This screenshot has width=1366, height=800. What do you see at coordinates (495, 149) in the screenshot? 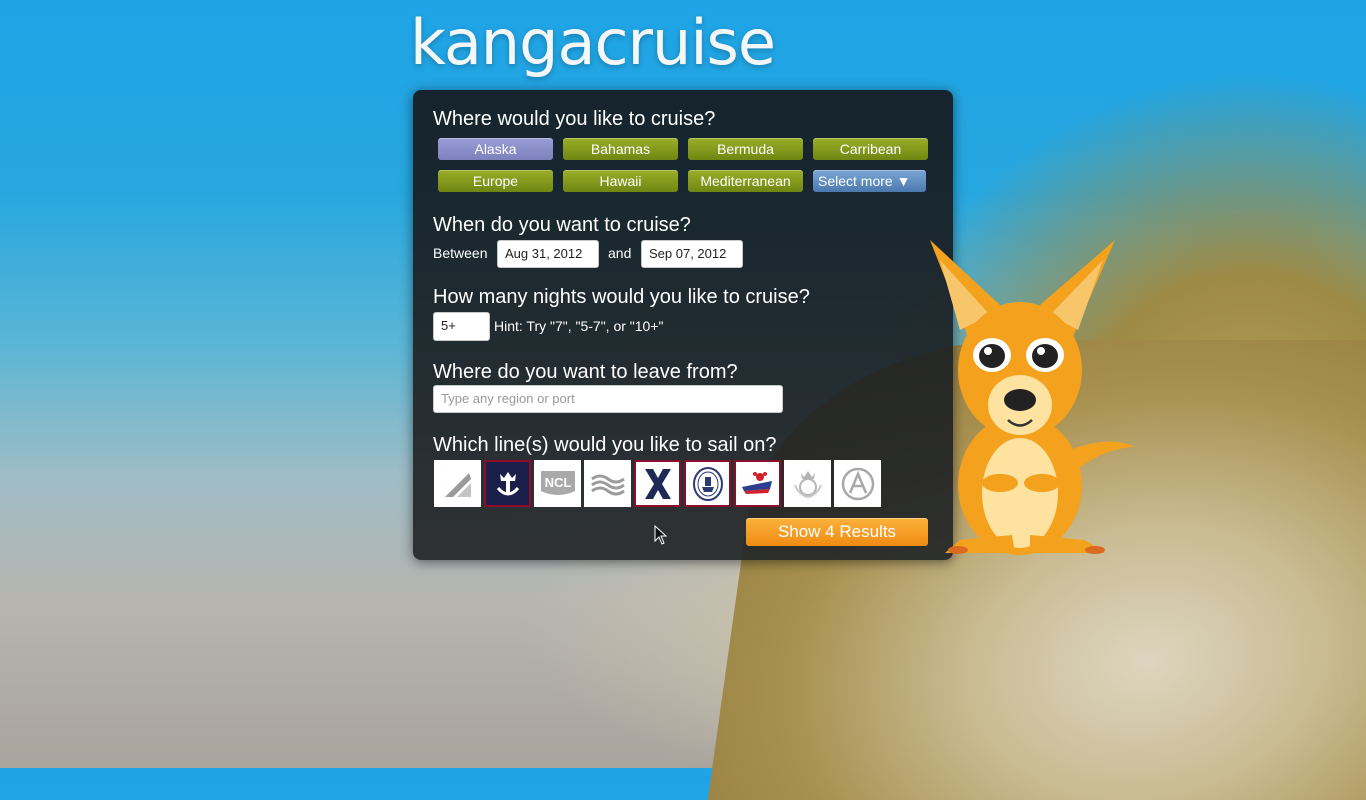
I see `destination-option-alaska: Alaska` at bounding box center [495, 149].